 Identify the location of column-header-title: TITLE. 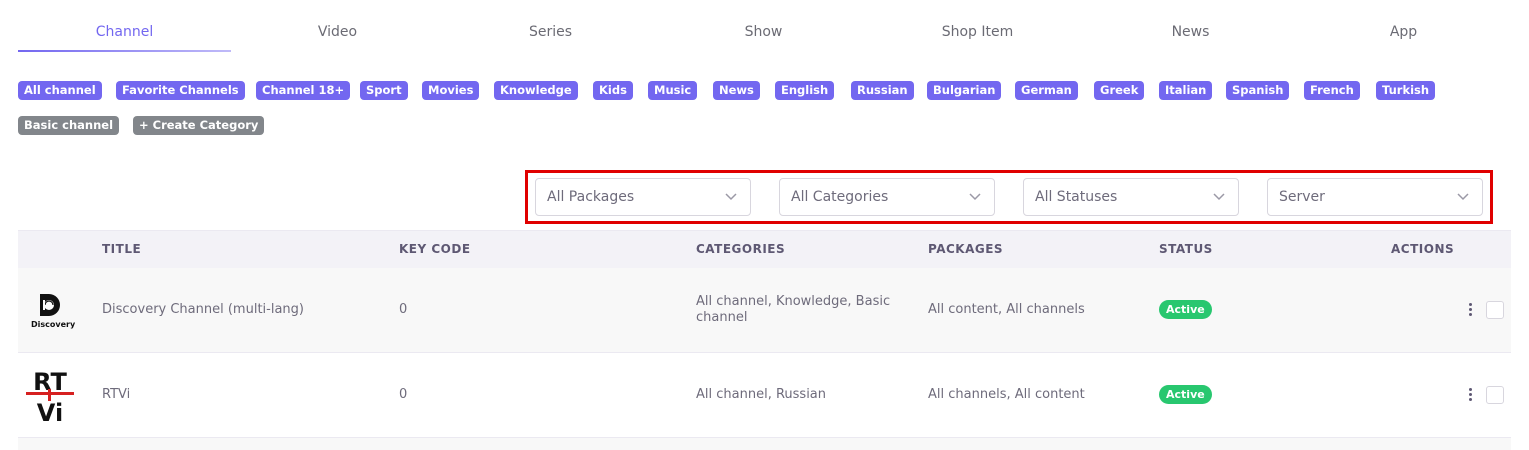
(121, 249).